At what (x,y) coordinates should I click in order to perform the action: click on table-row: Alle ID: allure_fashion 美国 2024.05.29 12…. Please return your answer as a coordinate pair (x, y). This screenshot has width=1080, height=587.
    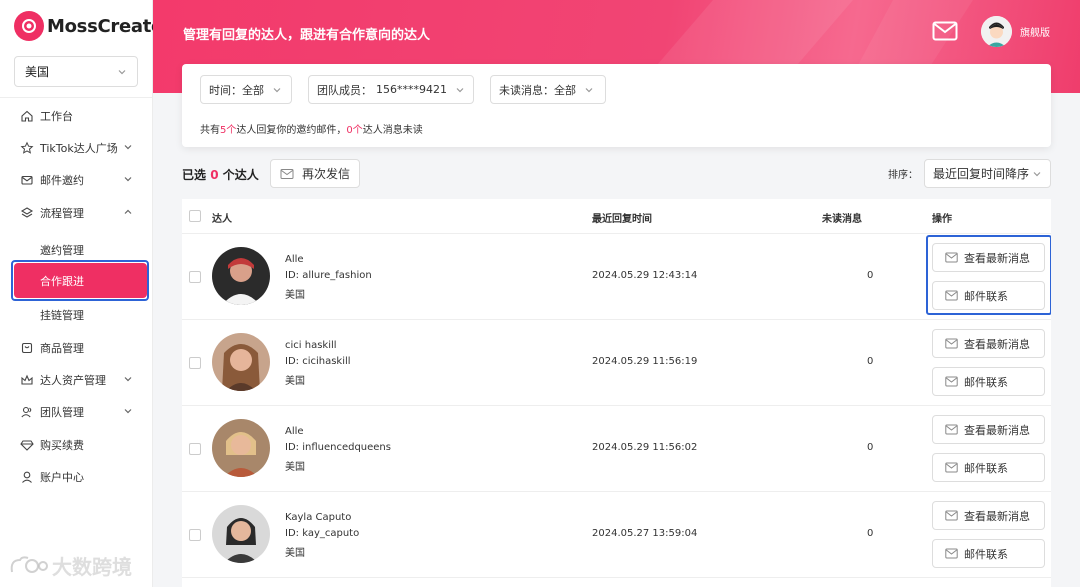
    Looking at the image, I should click on (616, 277).